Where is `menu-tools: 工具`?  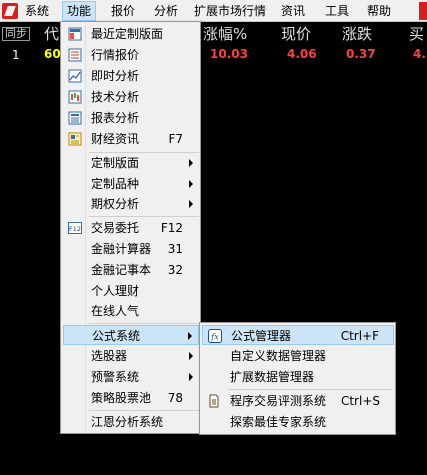 menu-tools: 工具 is located at coordinates (337, 11).